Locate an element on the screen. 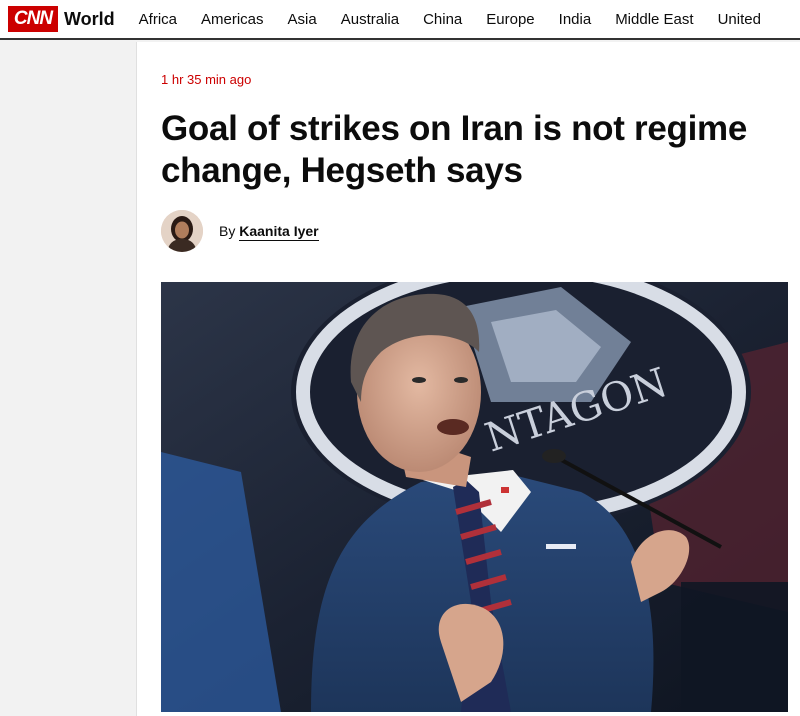 The width and height of the screenshot is (800, 716). nav-item-united: United is located at coordinates (739, 19).